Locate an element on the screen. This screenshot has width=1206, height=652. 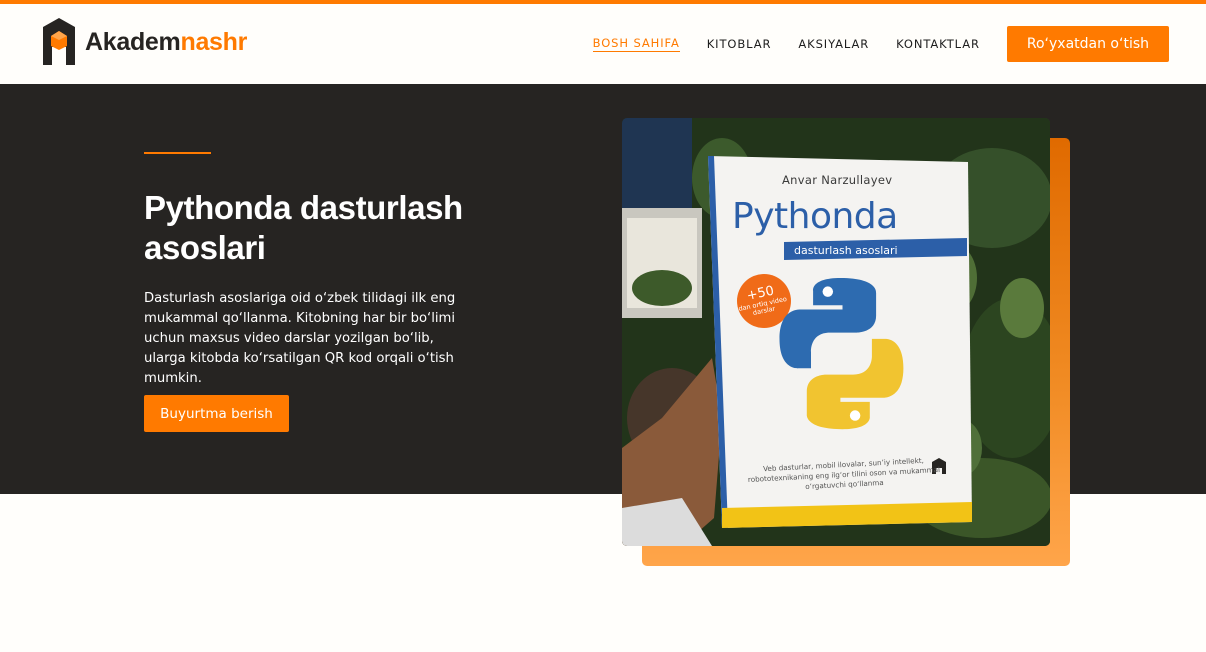
book-subtitle: dasturlash asoslari is located at coordinates (846, 250).